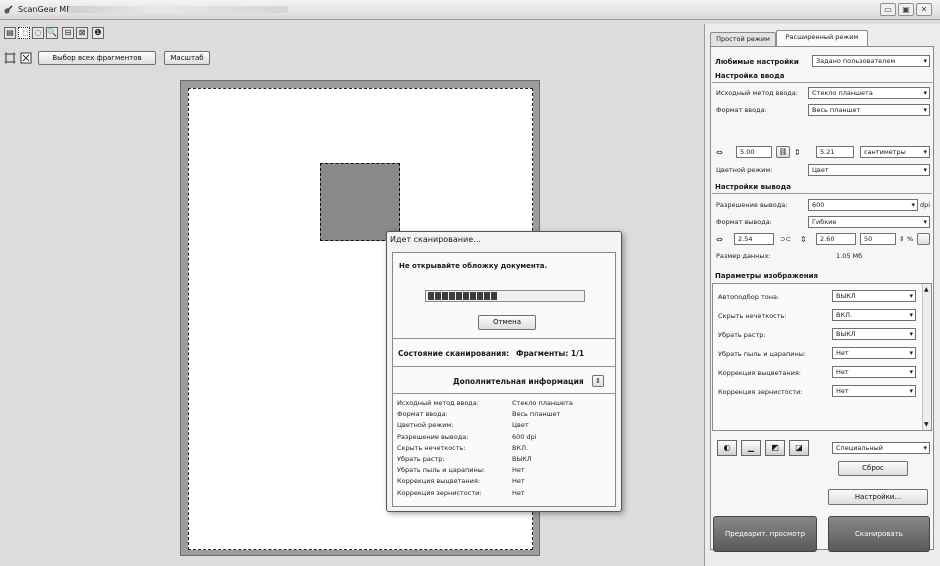 Image resolution: width=940 pixels, height=566 pixels. I want to click on favorites-select: Задано пользователем ▾, so click(871, 61).